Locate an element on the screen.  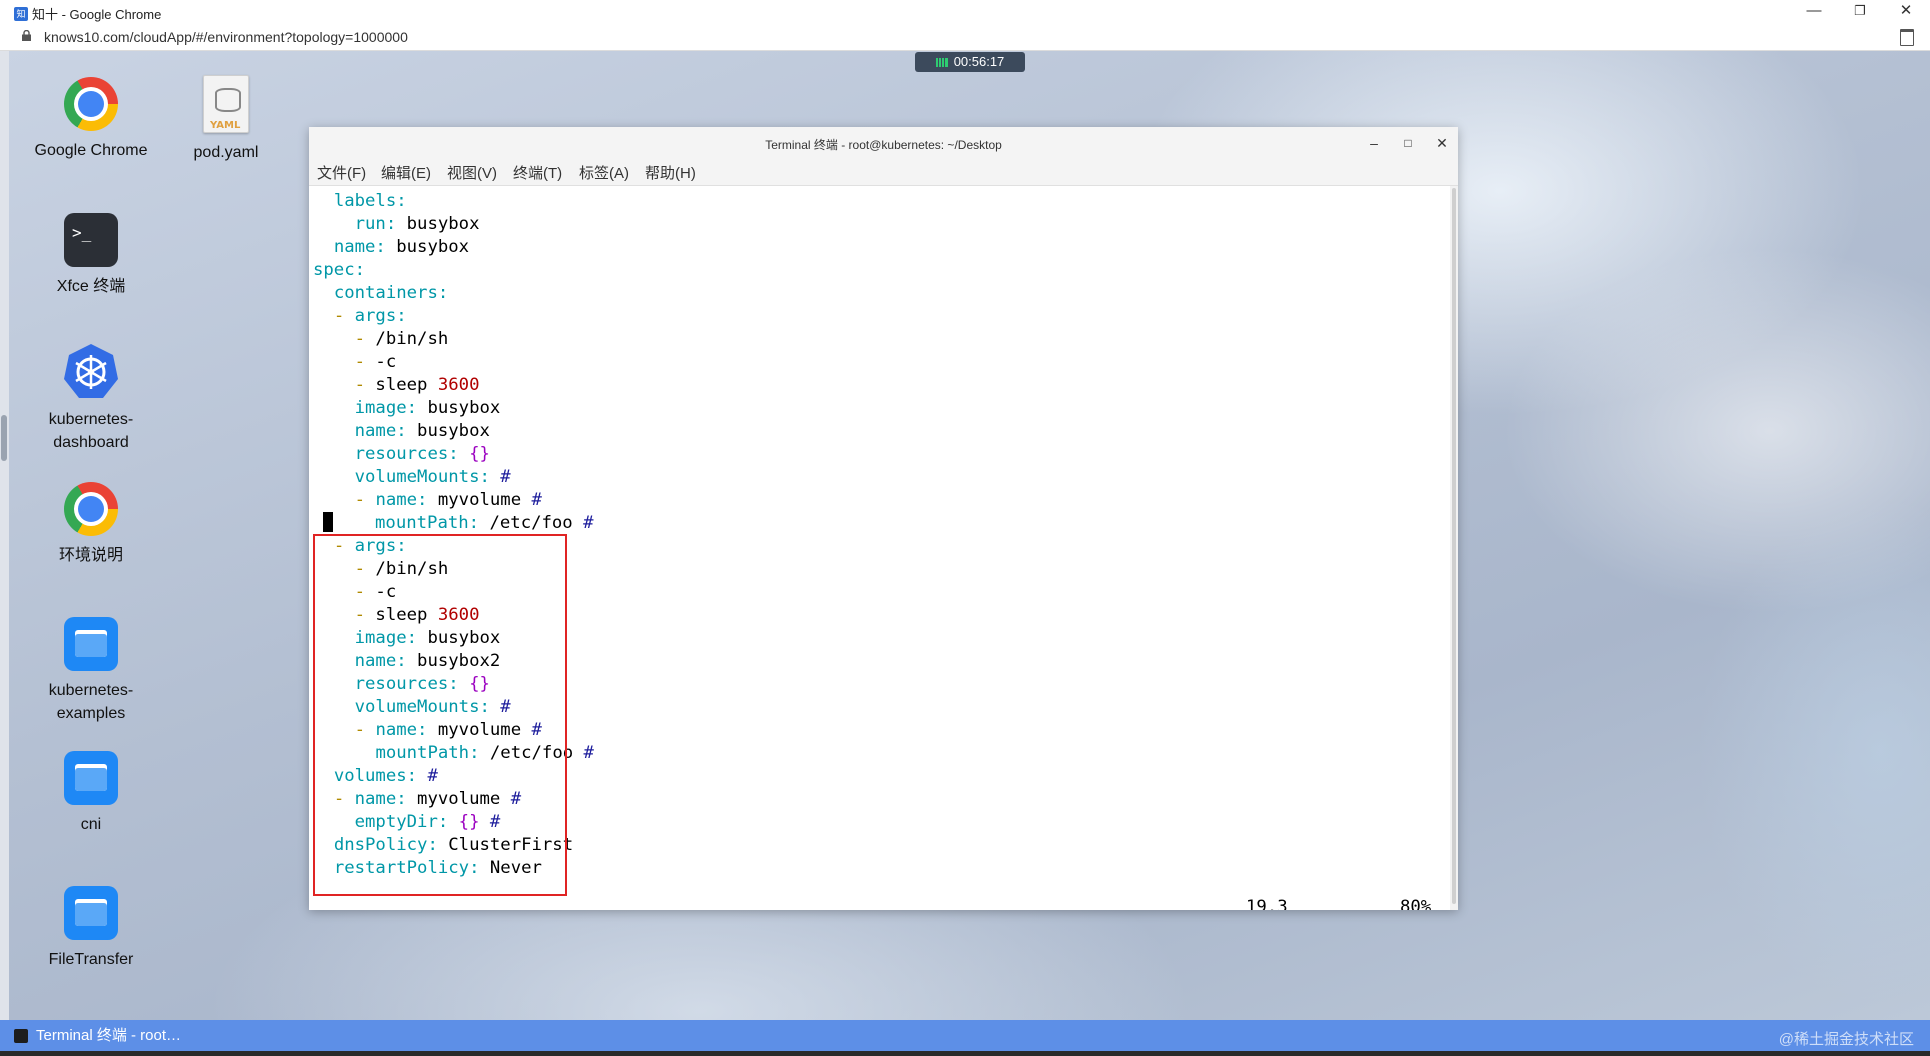
code-line: containers: is located at coordinates (391, 293).